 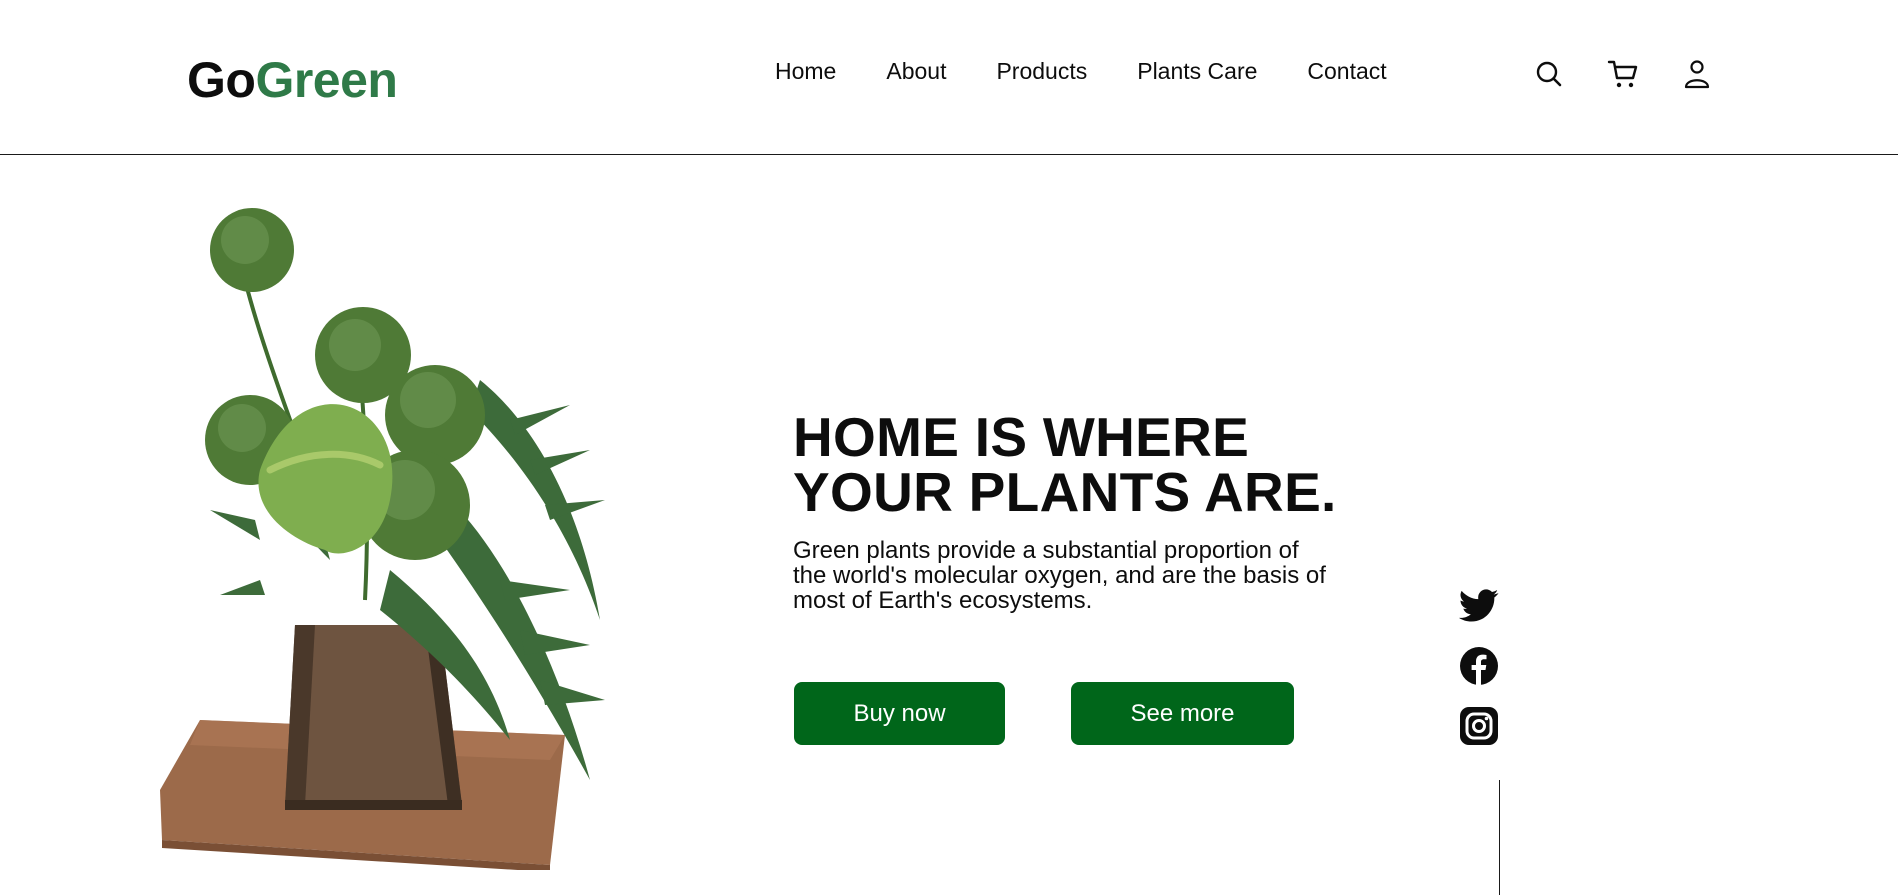 I want to click on nav-home: Home, so click(x=805, y=71).